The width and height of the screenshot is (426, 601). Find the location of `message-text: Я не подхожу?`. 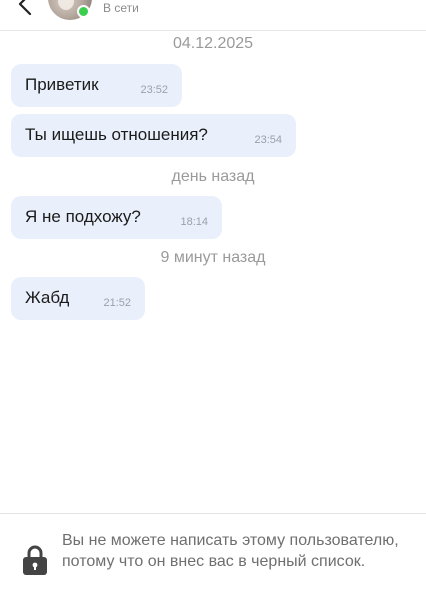

message-text: Я не подхожу? is located at coordinates (83, 216).